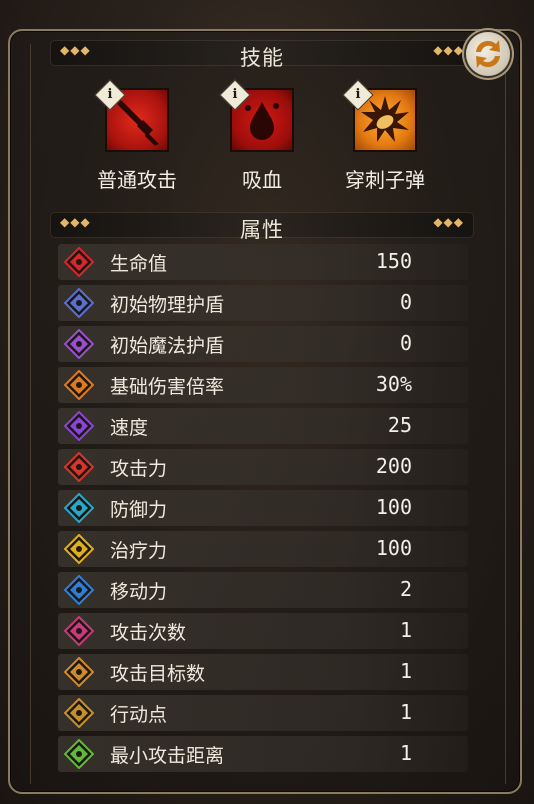 The height and width of the screenshot is (804, 534). What do you see at coordinates (139, 715) in the screenshot?
I see `attribute-label: 行动点` at bounding box center [139, 715].